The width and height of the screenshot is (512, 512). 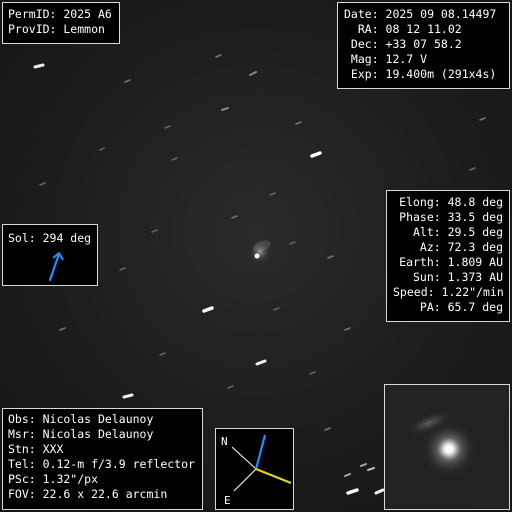 I want to click on geo-sun: Sun: 1.373 AU, so click(x=457, y=277).